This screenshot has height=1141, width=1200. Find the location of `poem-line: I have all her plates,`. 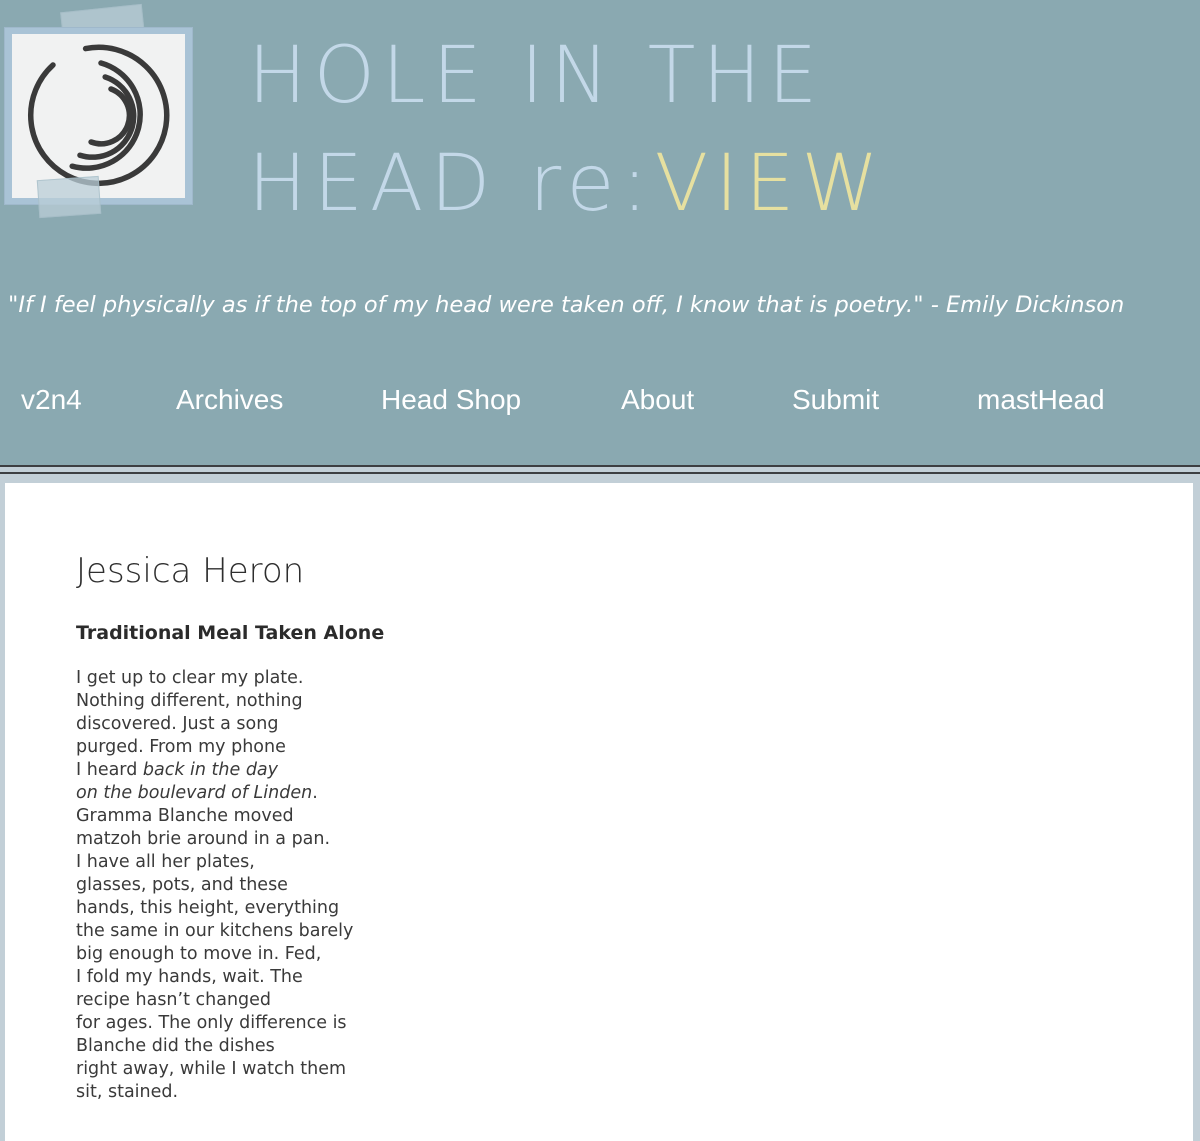

poem-line: I have all her plates, is located at coordinates (165, 862).